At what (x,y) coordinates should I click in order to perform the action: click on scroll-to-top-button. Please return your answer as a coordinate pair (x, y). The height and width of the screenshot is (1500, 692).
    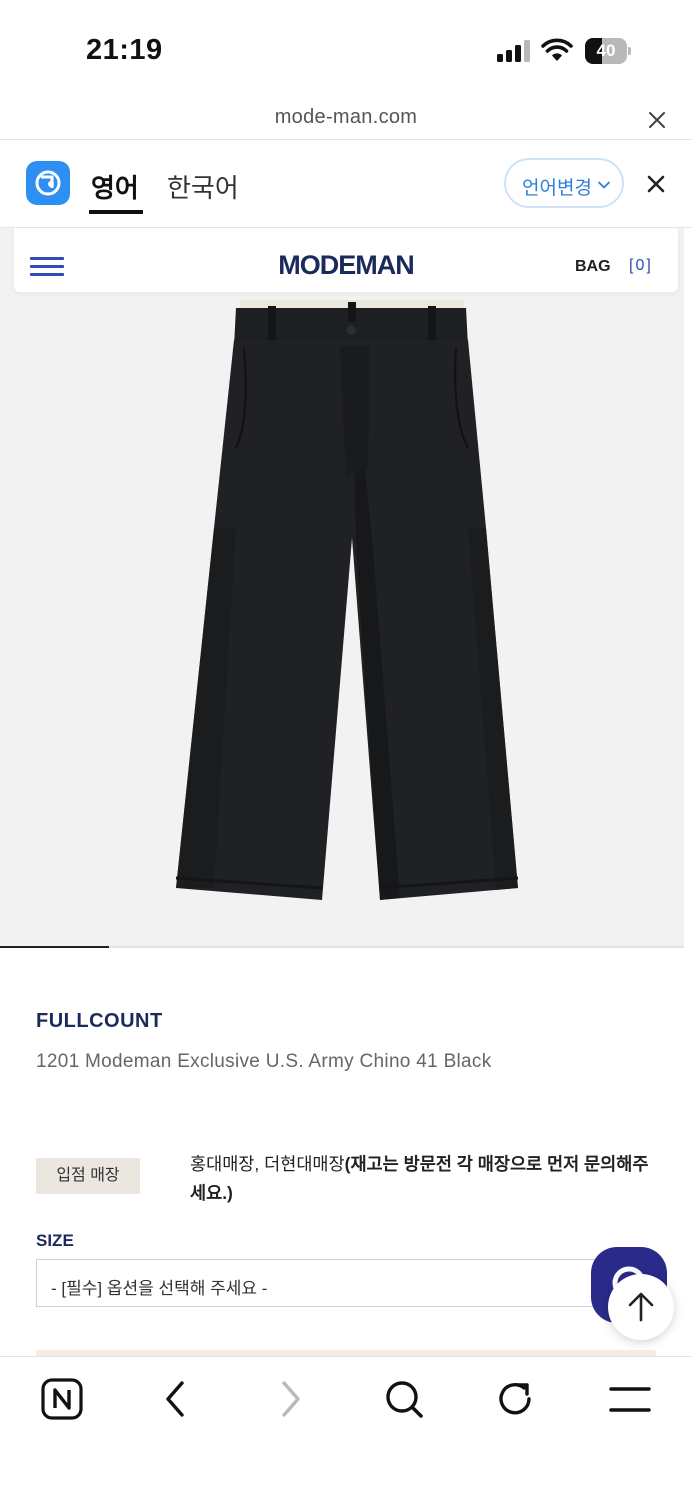
    Looking at the image, I should click on (641, 1307).